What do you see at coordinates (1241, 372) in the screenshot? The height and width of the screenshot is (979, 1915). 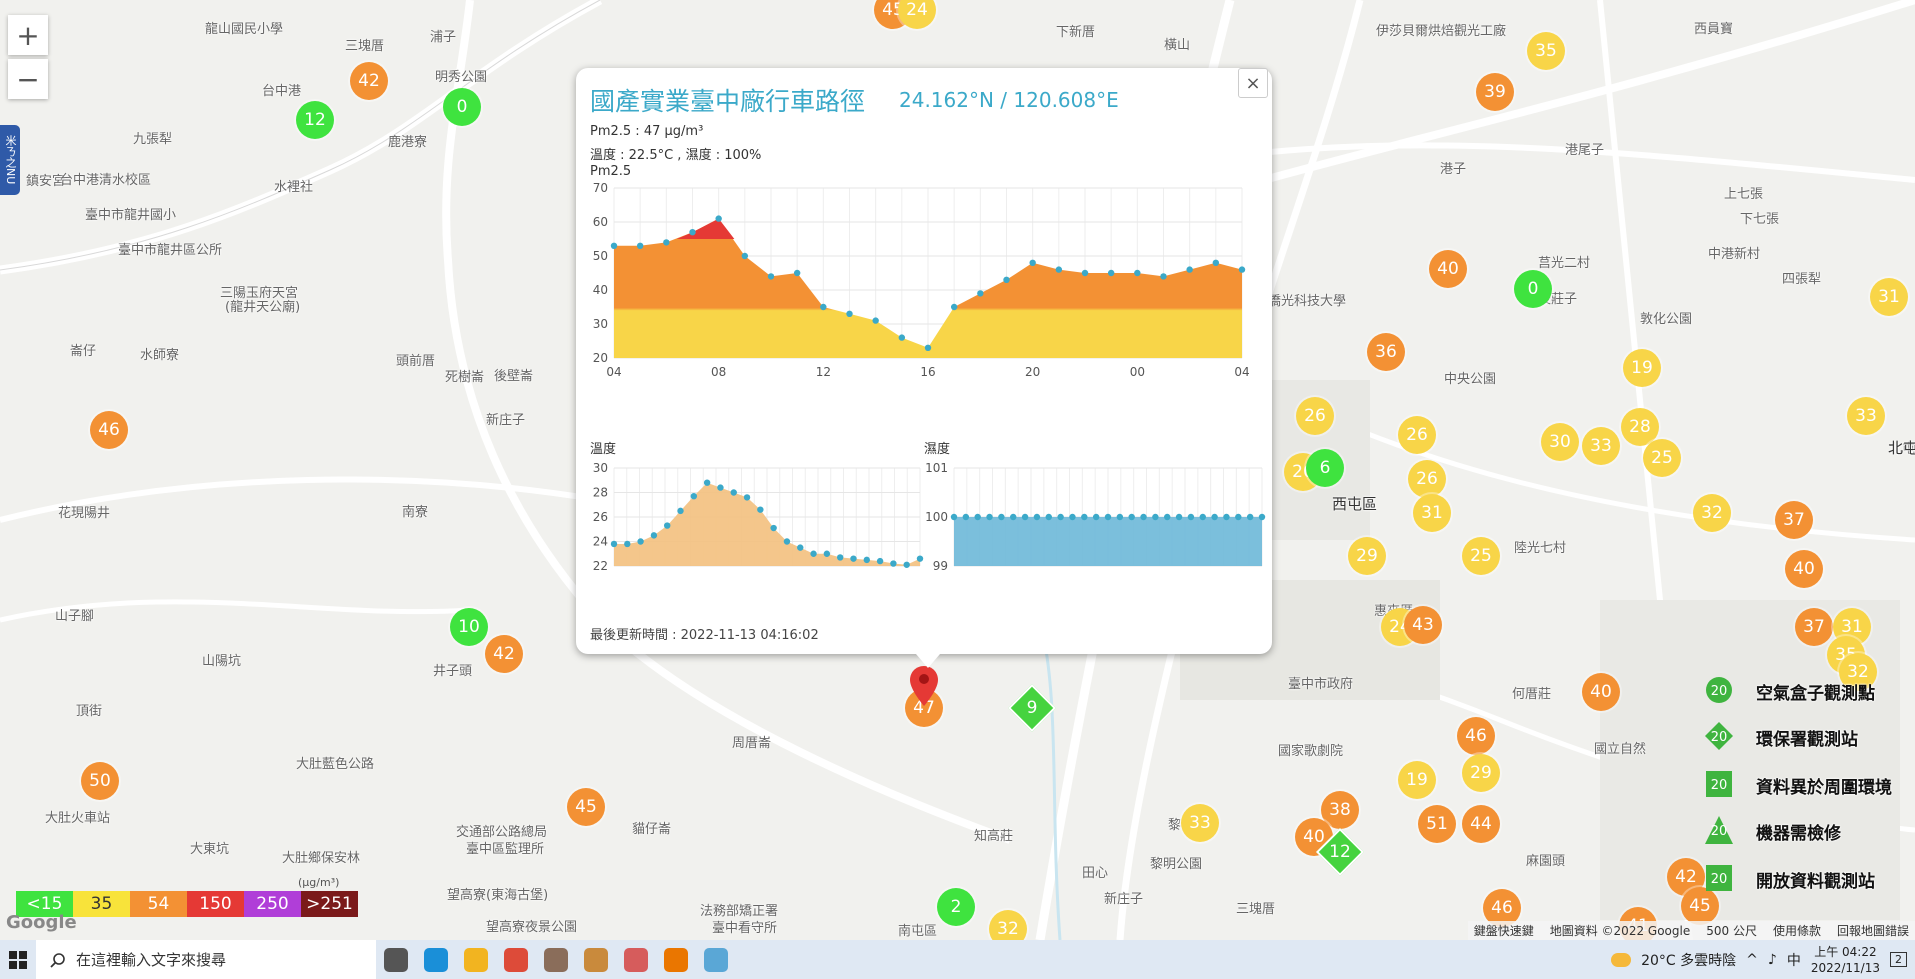 I see `x-tick-label: 04` at bounding box center [1241, 372].